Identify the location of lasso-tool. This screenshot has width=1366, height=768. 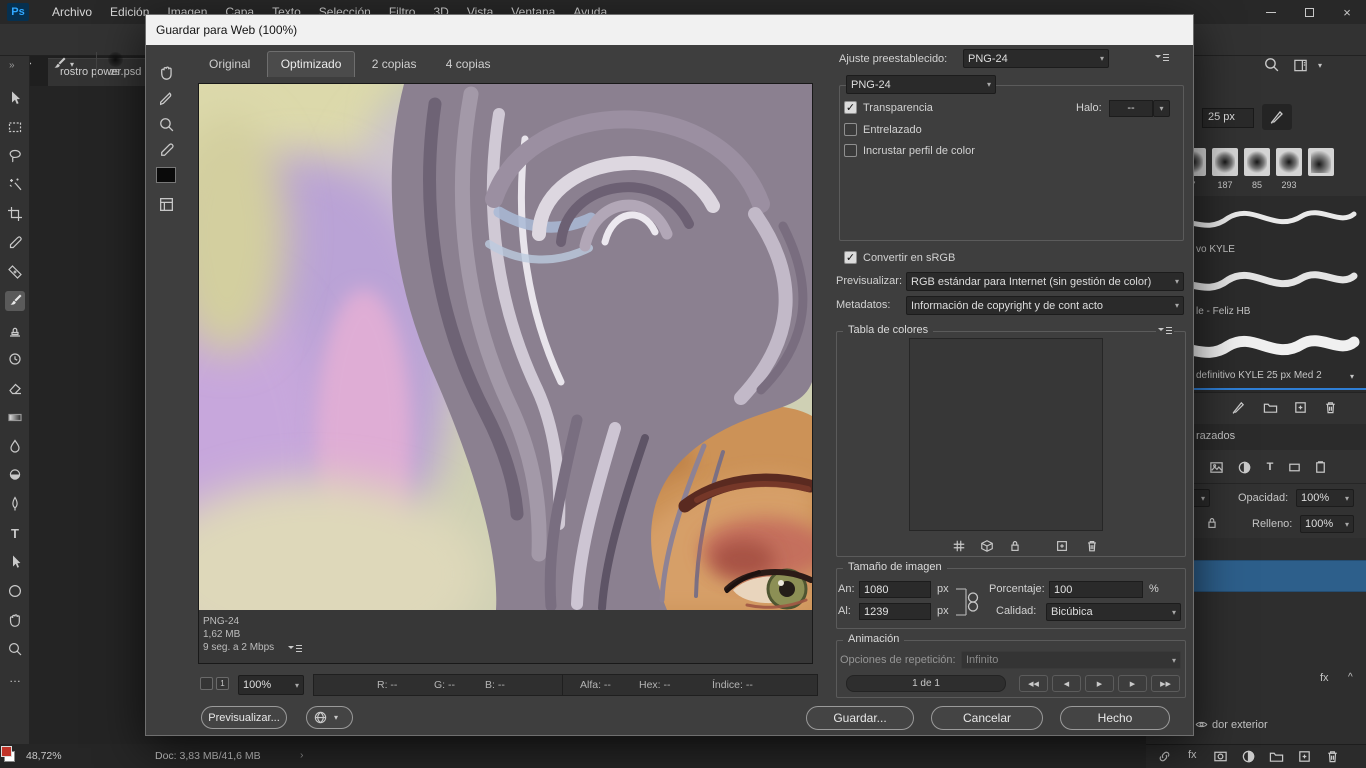
(15, 156).